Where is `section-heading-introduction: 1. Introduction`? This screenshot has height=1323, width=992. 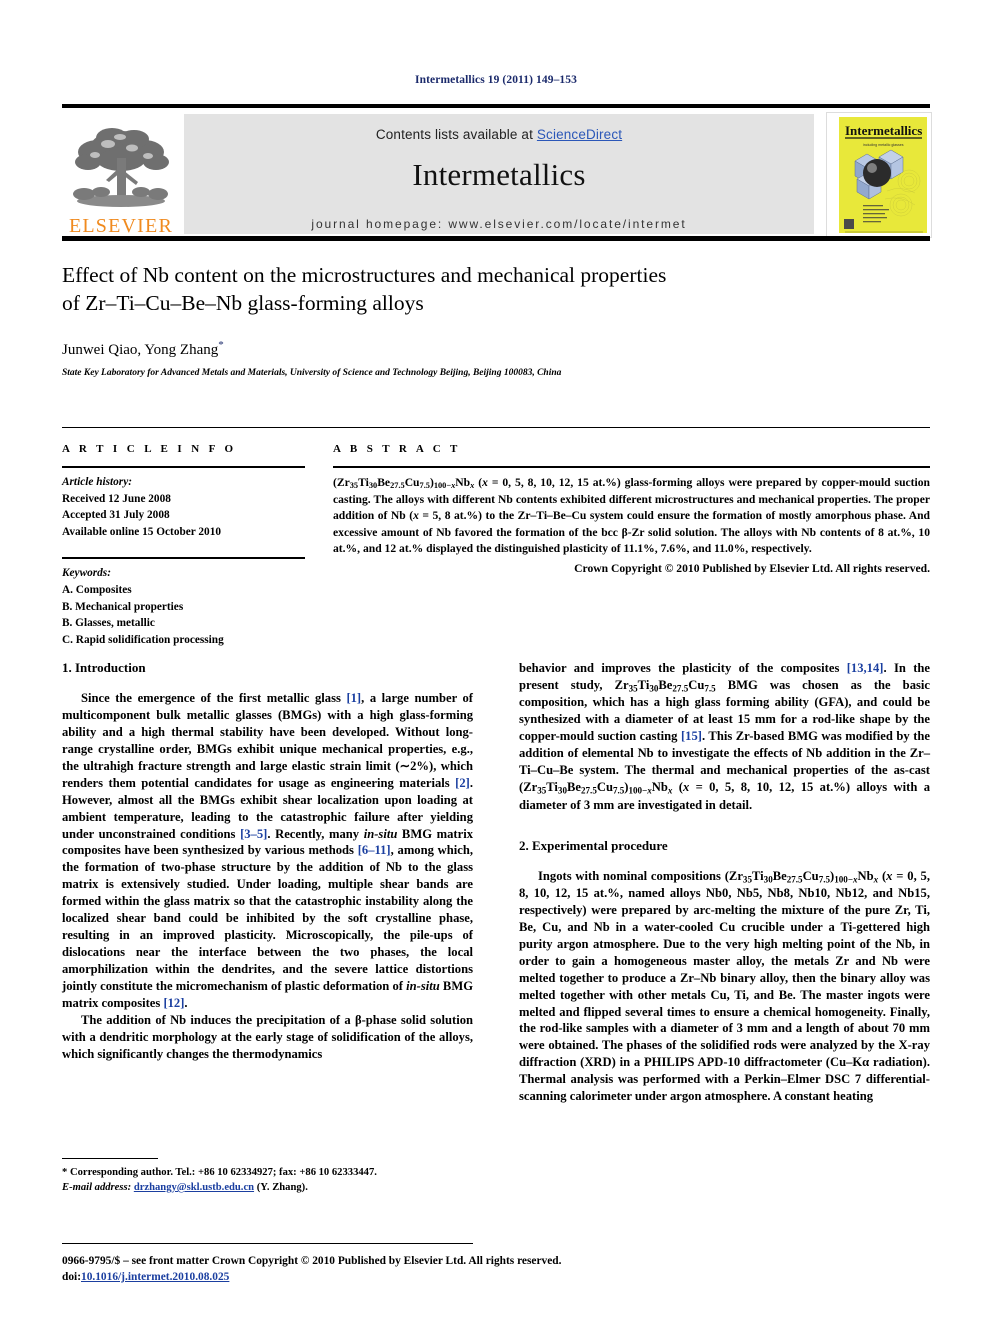
section-heading-introduction: 1. Introduction is located at coordinates (104, 667).